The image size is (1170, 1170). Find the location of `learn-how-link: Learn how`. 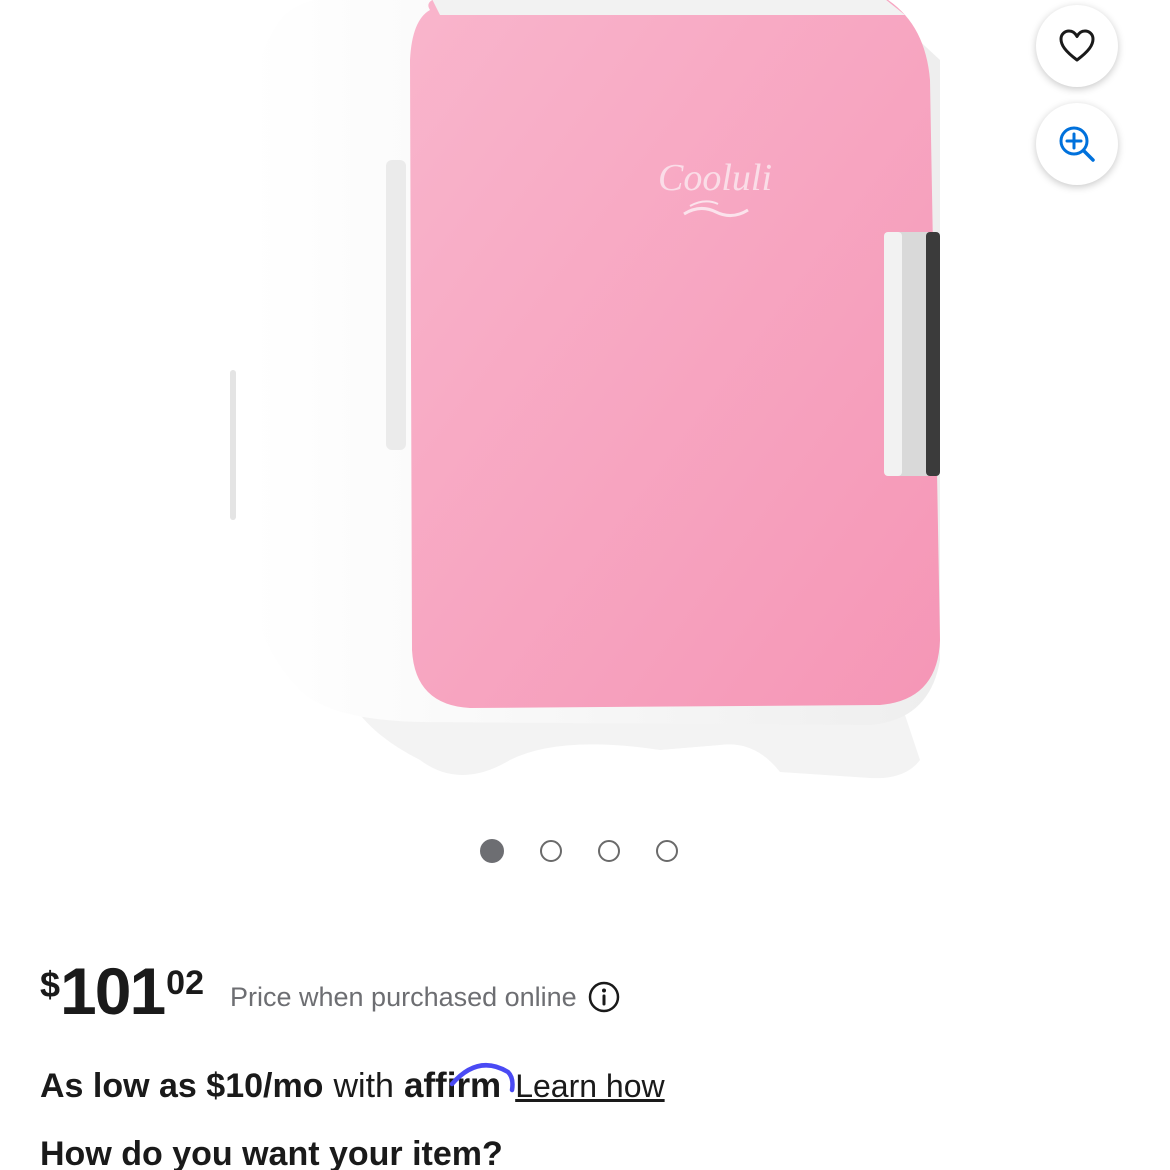

learn-how-link: Learn how is located at coordinates (589, 1086).